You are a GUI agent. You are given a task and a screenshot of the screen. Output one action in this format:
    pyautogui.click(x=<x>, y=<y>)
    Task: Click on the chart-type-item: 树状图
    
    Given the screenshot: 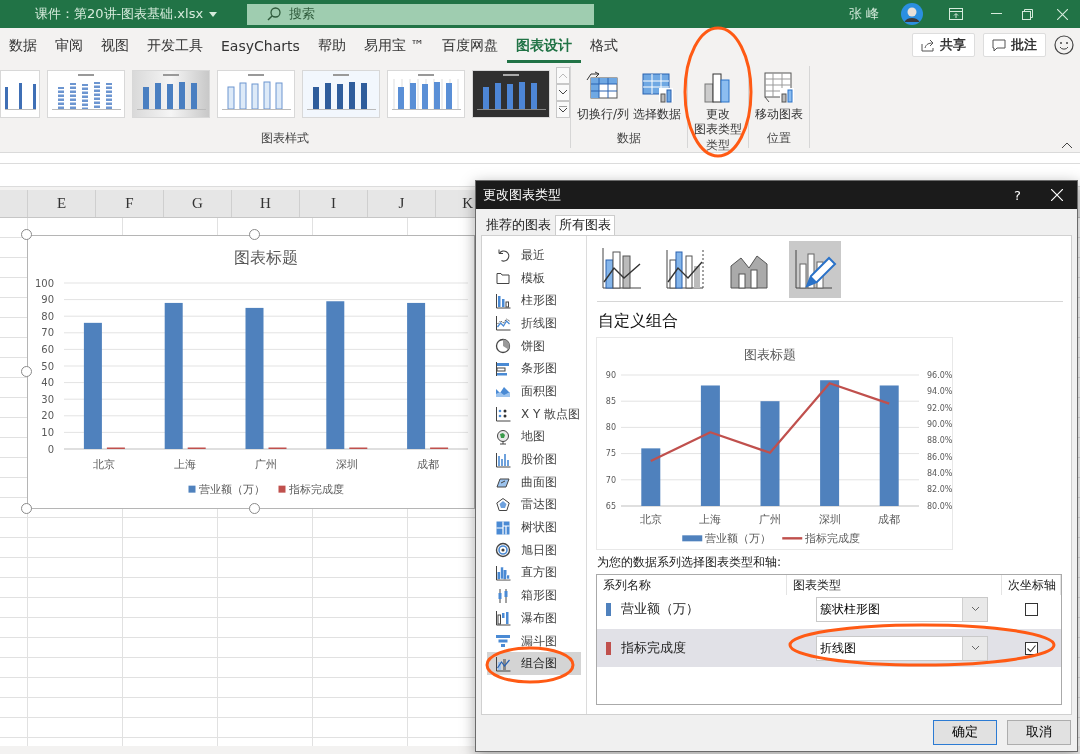 What is the action you would take?
    pyautogui.click(x=534, y=527)
    